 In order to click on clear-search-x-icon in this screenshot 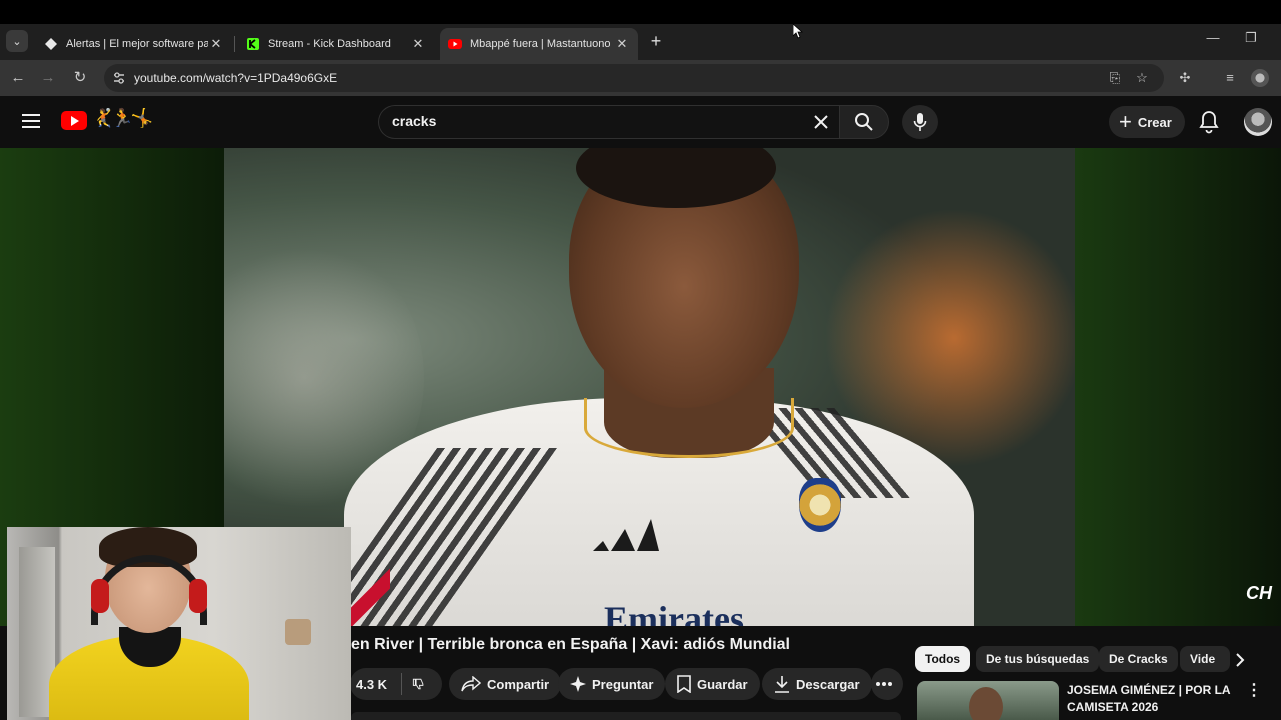, I will do `click(821, 122)`.